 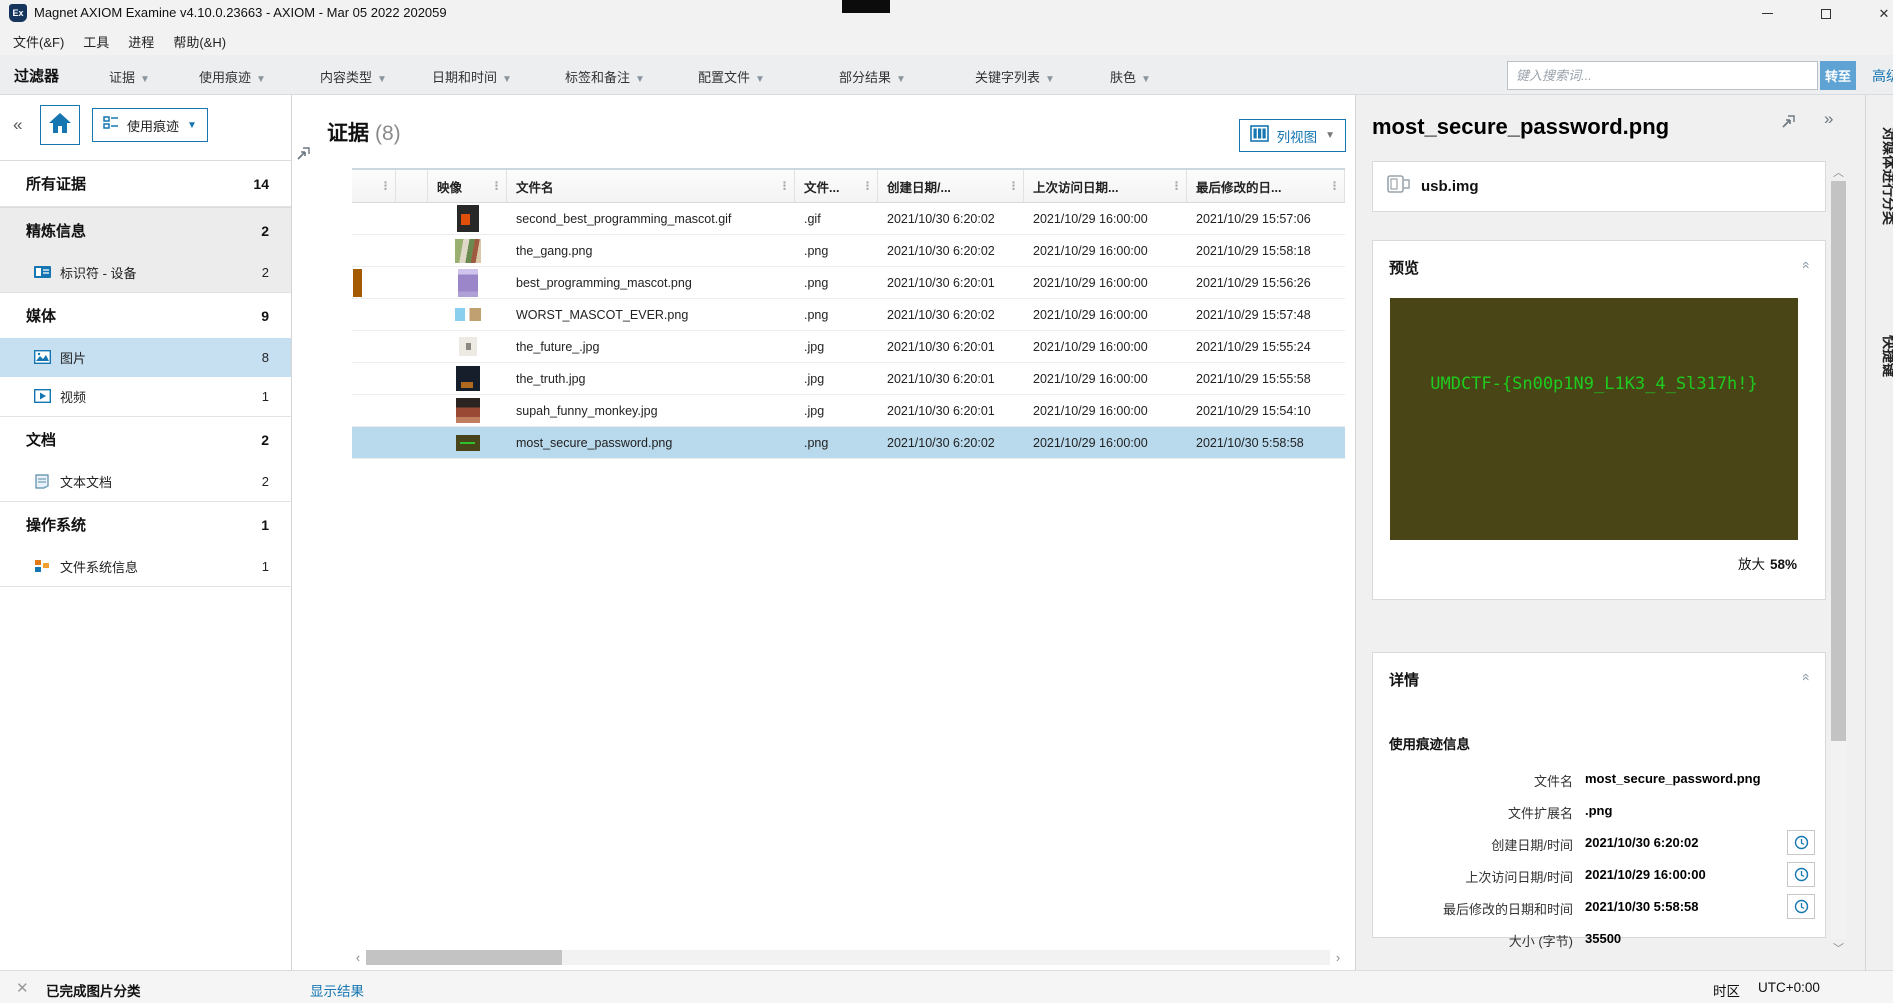 What do you see at coordinates (1828, 119) in the screenshot?
I see `expand-panel-icon: »` at bounding box center [1828, 119].